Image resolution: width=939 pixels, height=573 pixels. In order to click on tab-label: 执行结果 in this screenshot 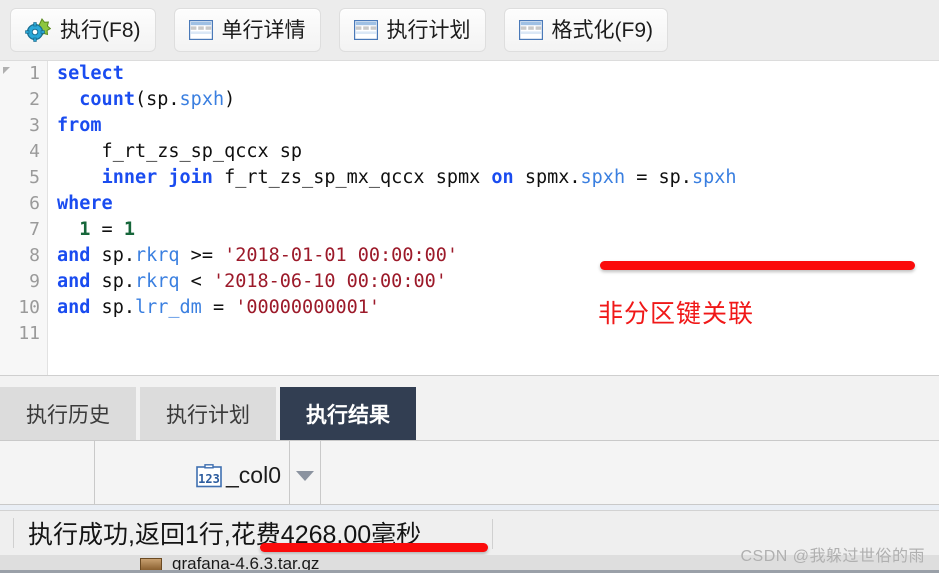, I will do `click(348, 415)`.